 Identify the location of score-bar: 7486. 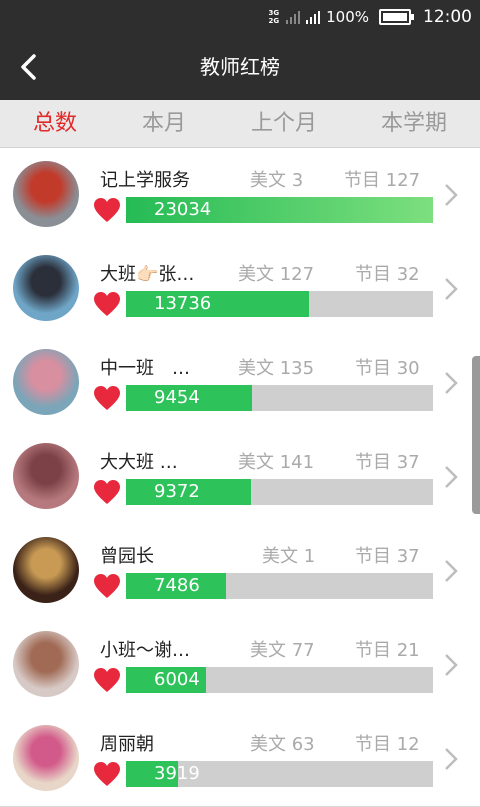
(279, 586).